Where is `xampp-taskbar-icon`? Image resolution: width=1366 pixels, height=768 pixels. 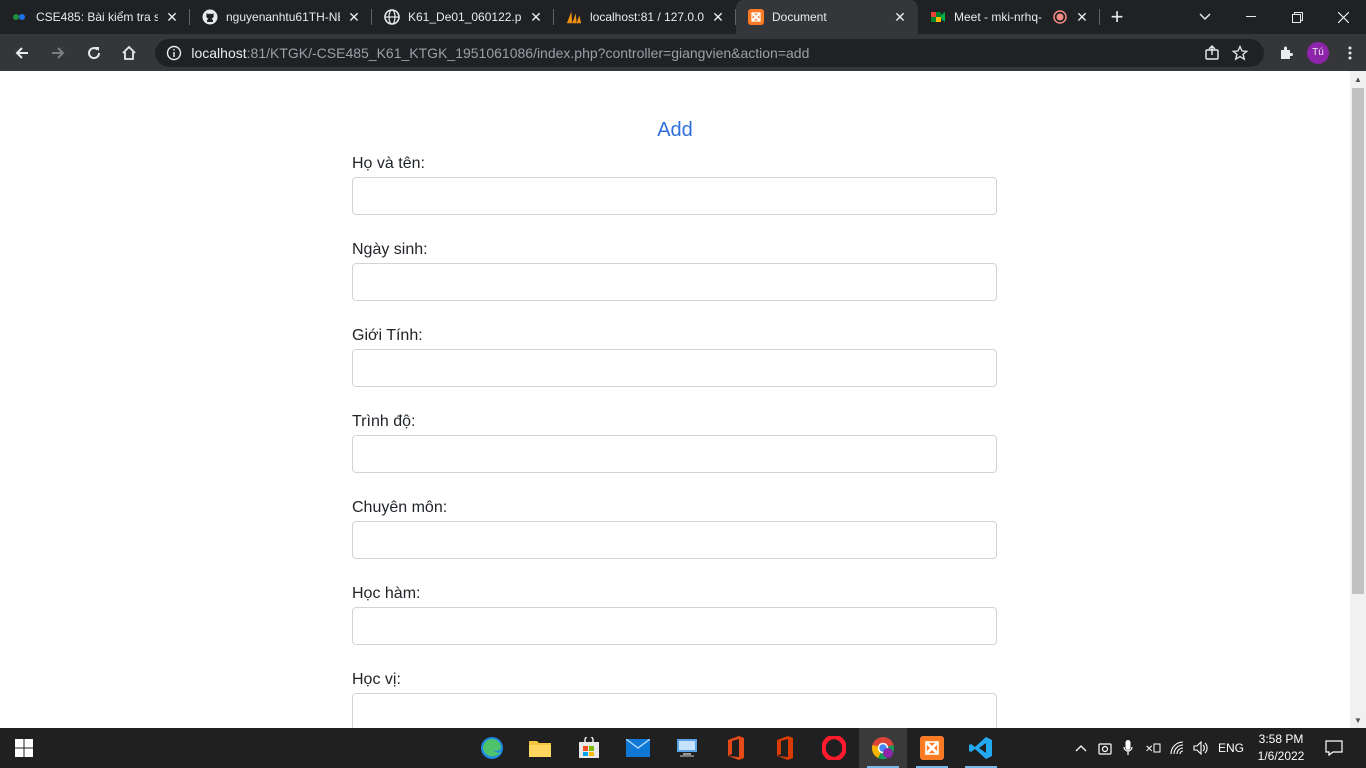 xampp-taskbar-icon is located at coordinates (932, 748).